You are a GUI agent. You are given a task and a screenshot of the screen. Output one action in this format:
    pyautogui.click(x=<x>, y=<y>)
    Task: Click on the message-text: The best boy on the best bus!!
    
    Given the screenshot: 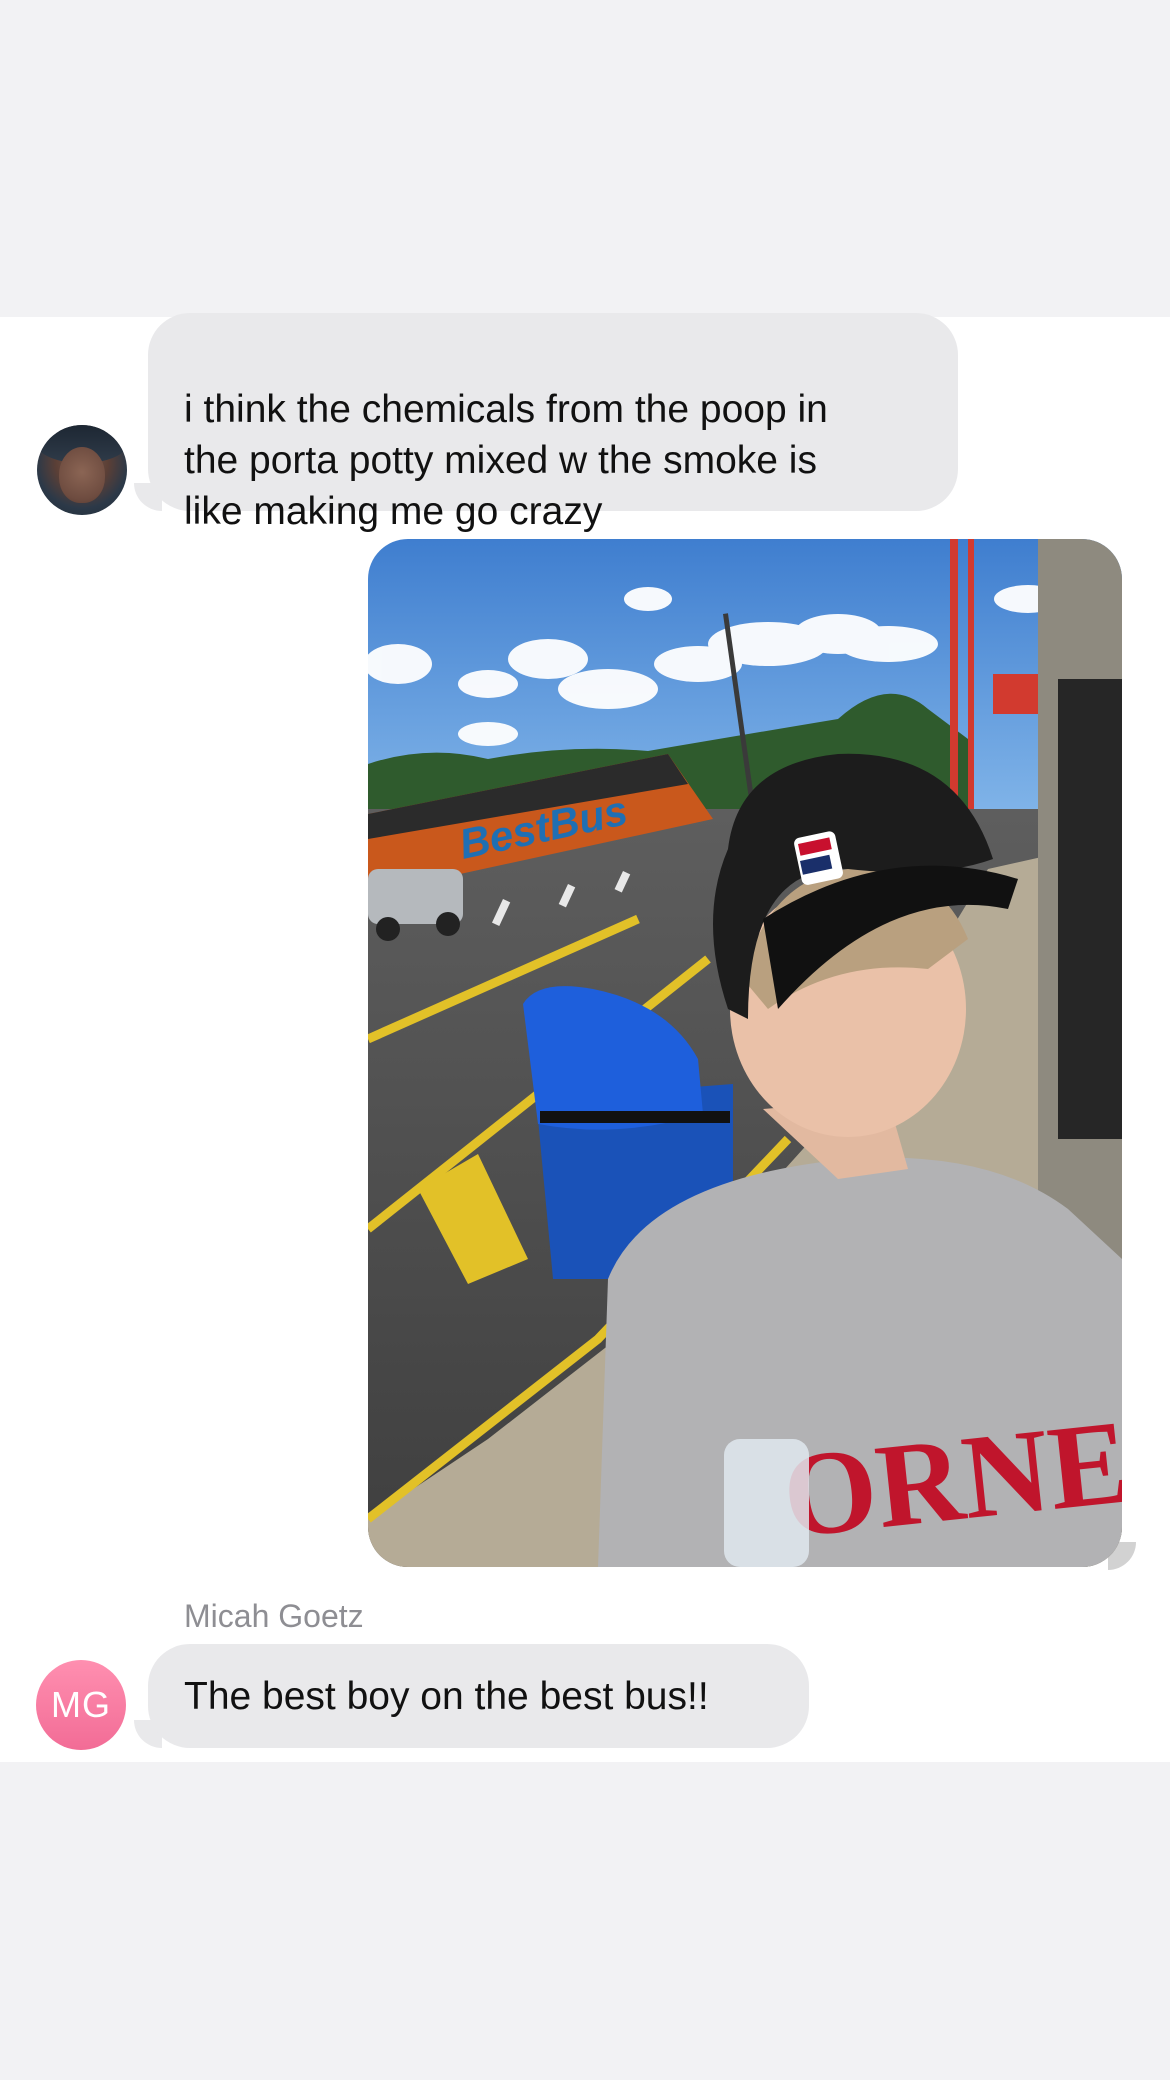 What is the action you would take?
    pyautogui.click(x=446, y=1696)
    